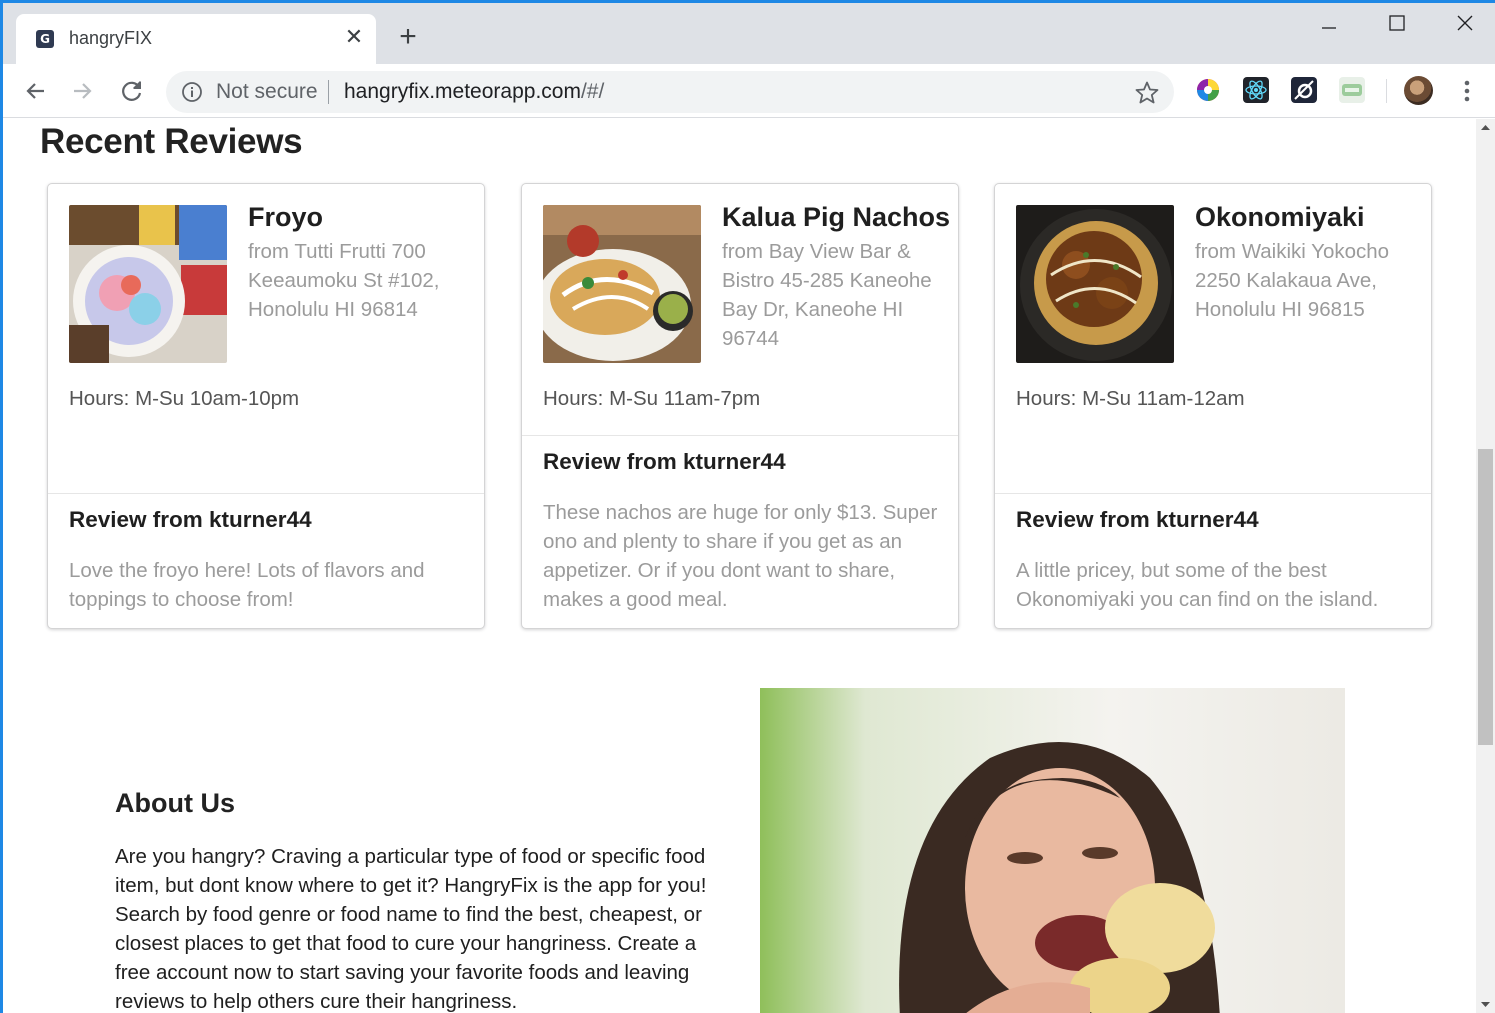 The width and height of the screenshot is (1495, 1013). I want to click on hours-text: Hours: M-Su 11am-7pm, so click(652, 398).